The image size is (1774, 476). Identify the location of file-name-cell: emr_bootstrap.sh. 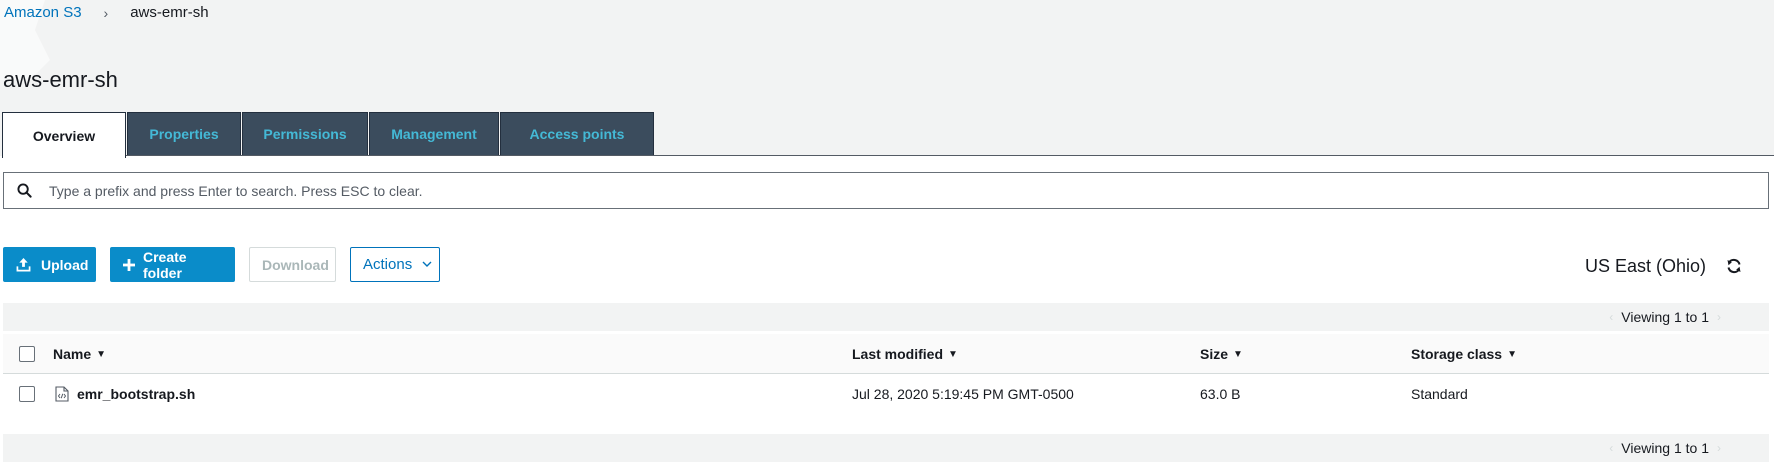
(125, 394).